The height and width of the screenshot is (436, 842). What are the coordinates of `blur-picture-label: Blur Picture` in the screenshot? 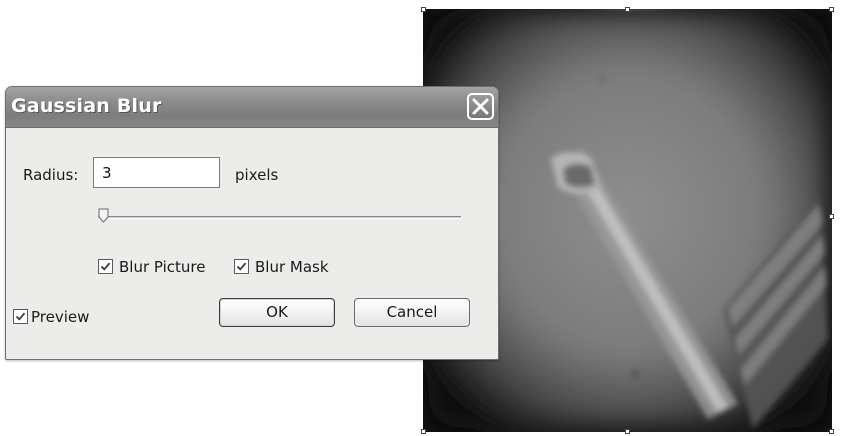 It's located at (162, 267).